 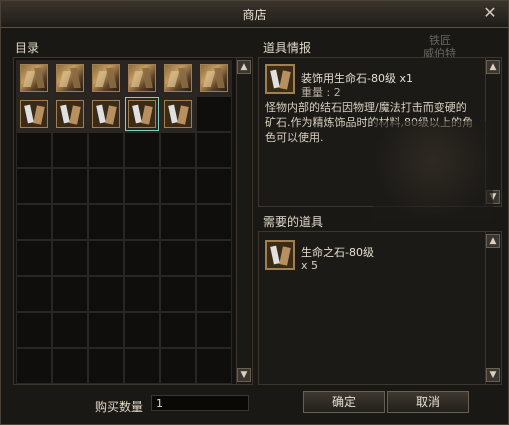 I want to click on quantity-input, so click(x=200, y=403).